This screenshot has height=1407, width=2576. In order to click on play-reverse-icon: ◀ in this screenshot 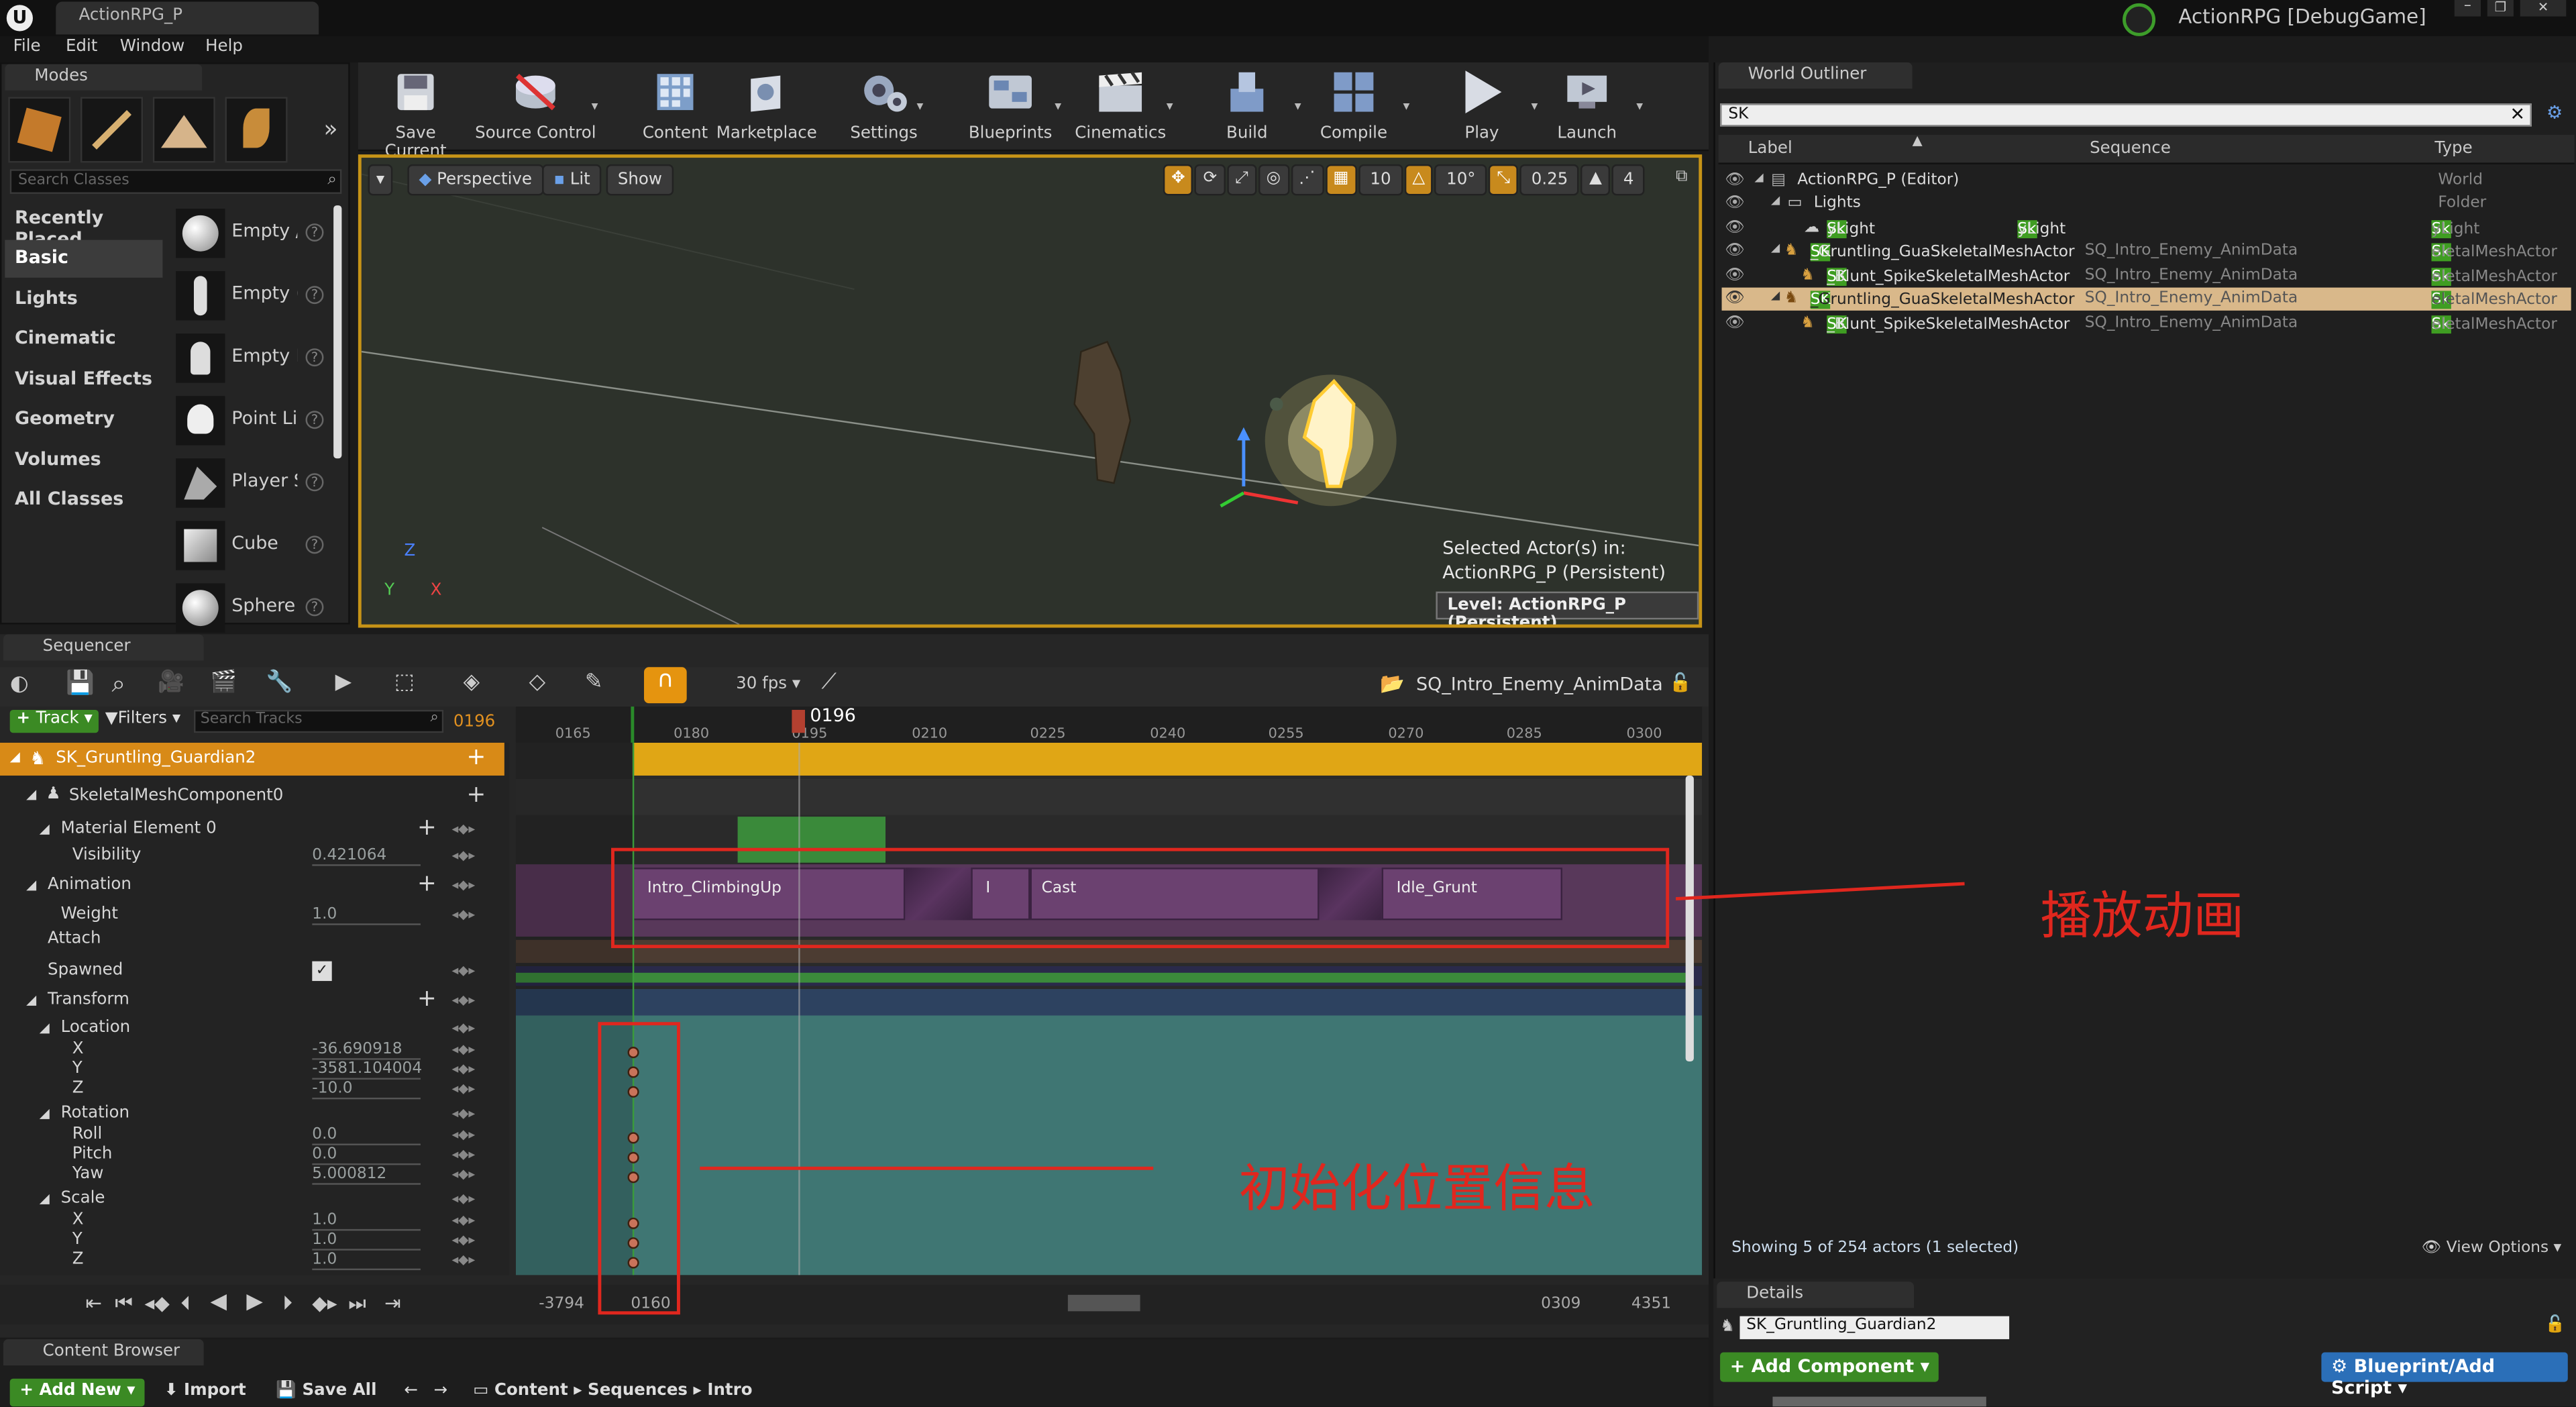, I will do `click(218, 1302)`.